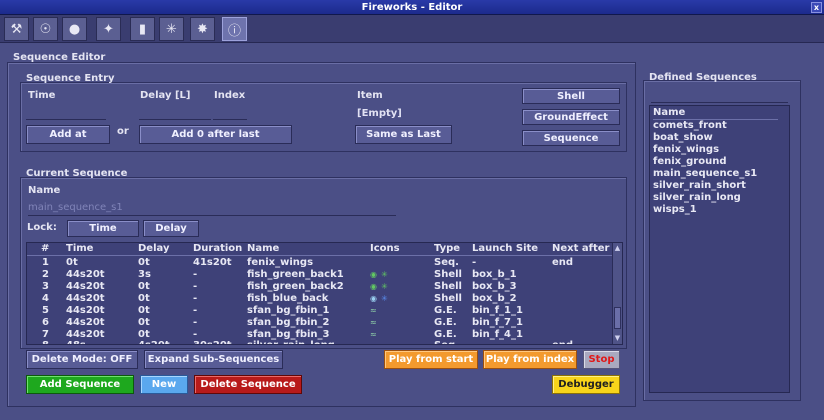  What do you see at coordinates (72, 262) in the screenshot?
I see `cell-time: 0t` at bounding box center [72, 262].